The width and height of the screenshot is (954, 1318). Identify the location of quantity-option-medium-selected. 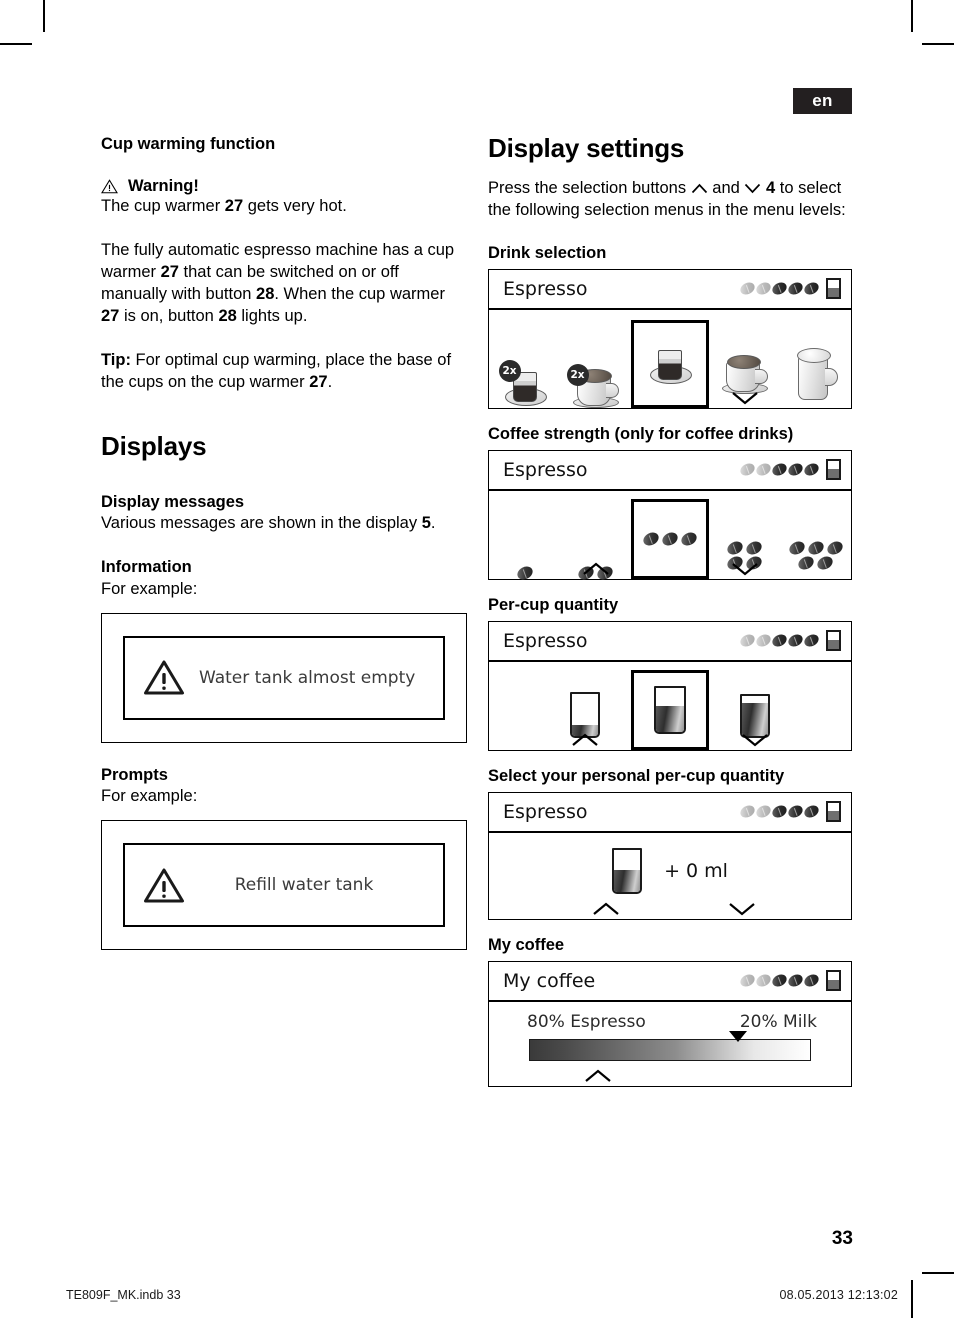
(670, 709).